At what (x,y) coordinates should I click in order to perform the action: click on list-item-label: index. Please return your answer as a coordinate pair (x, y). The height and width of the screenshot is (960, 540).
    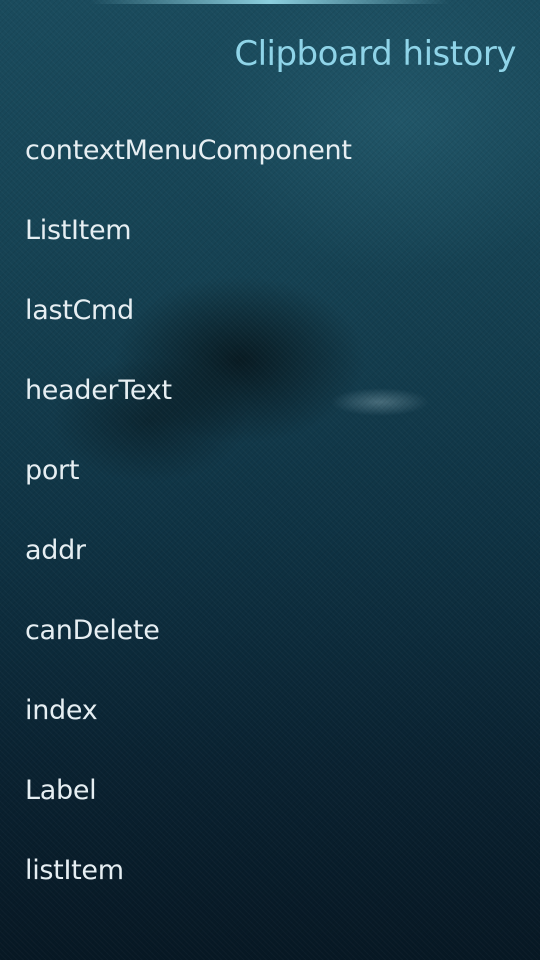
    Looking at the image, I should click on (61, 710).